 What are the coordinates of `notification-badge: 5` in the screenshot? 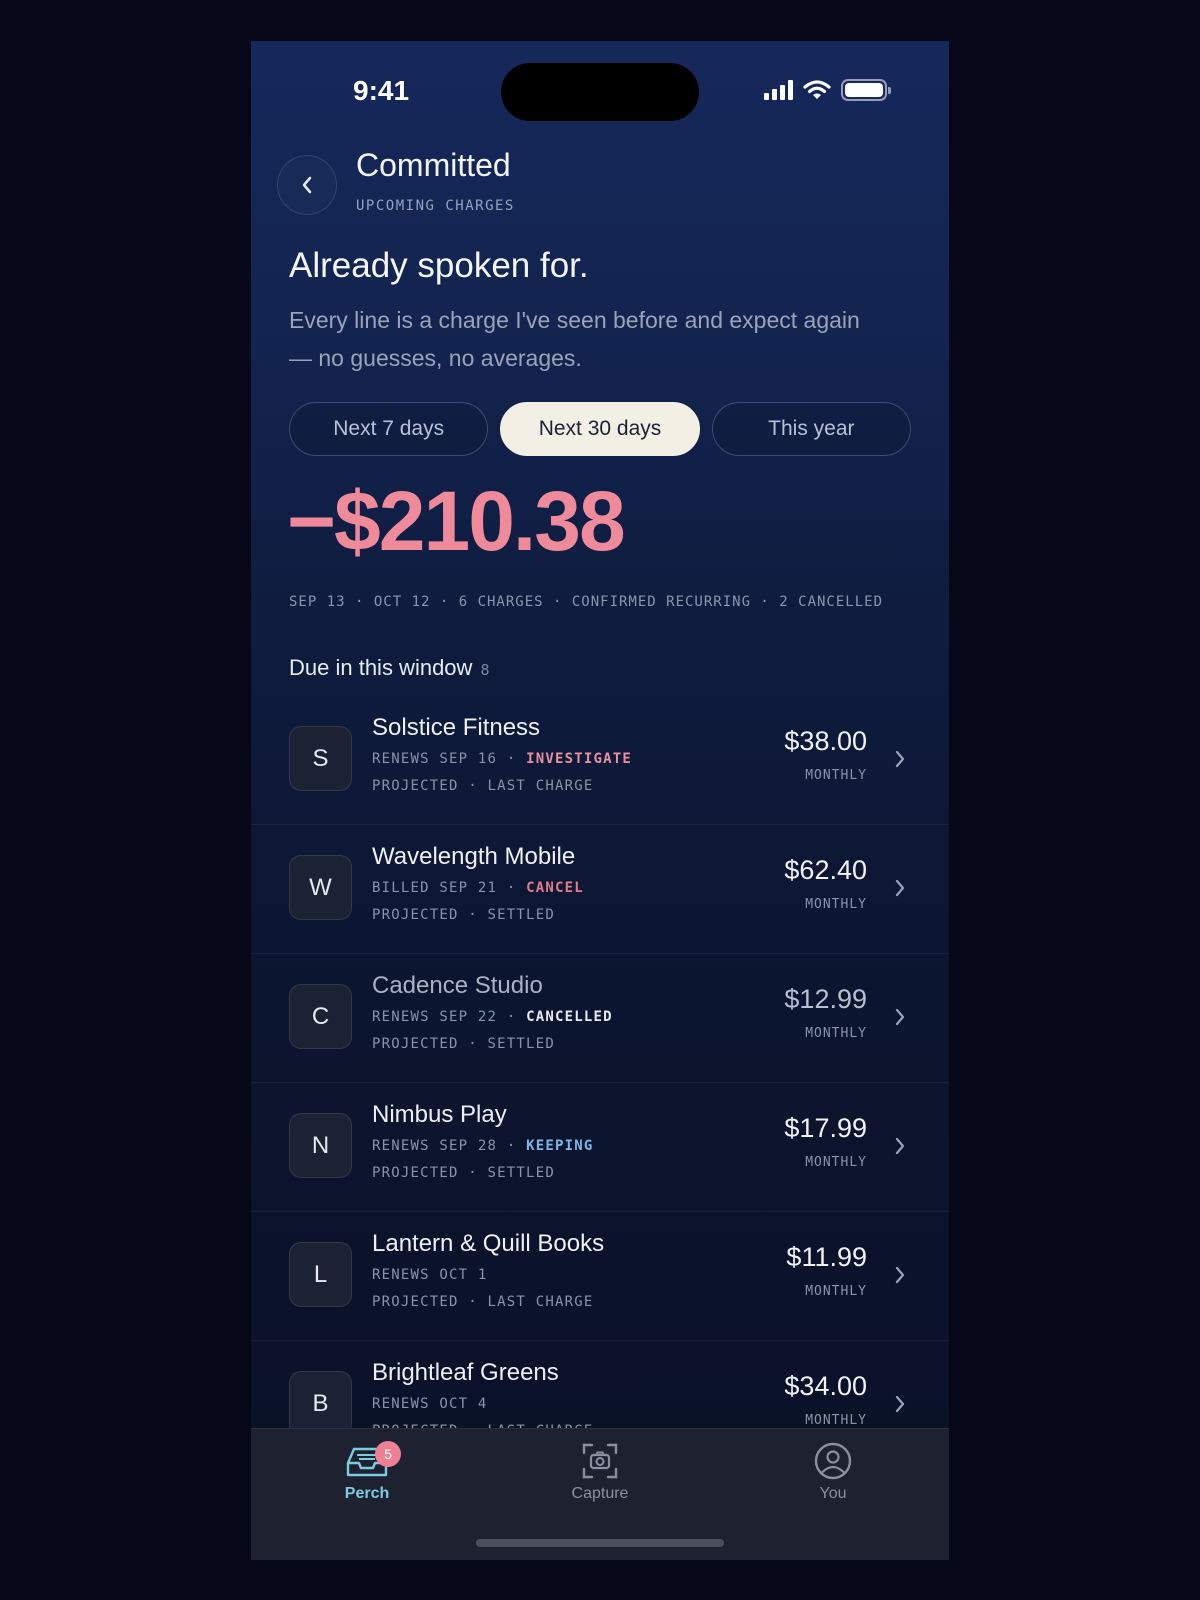 It's located at (388, 1454).